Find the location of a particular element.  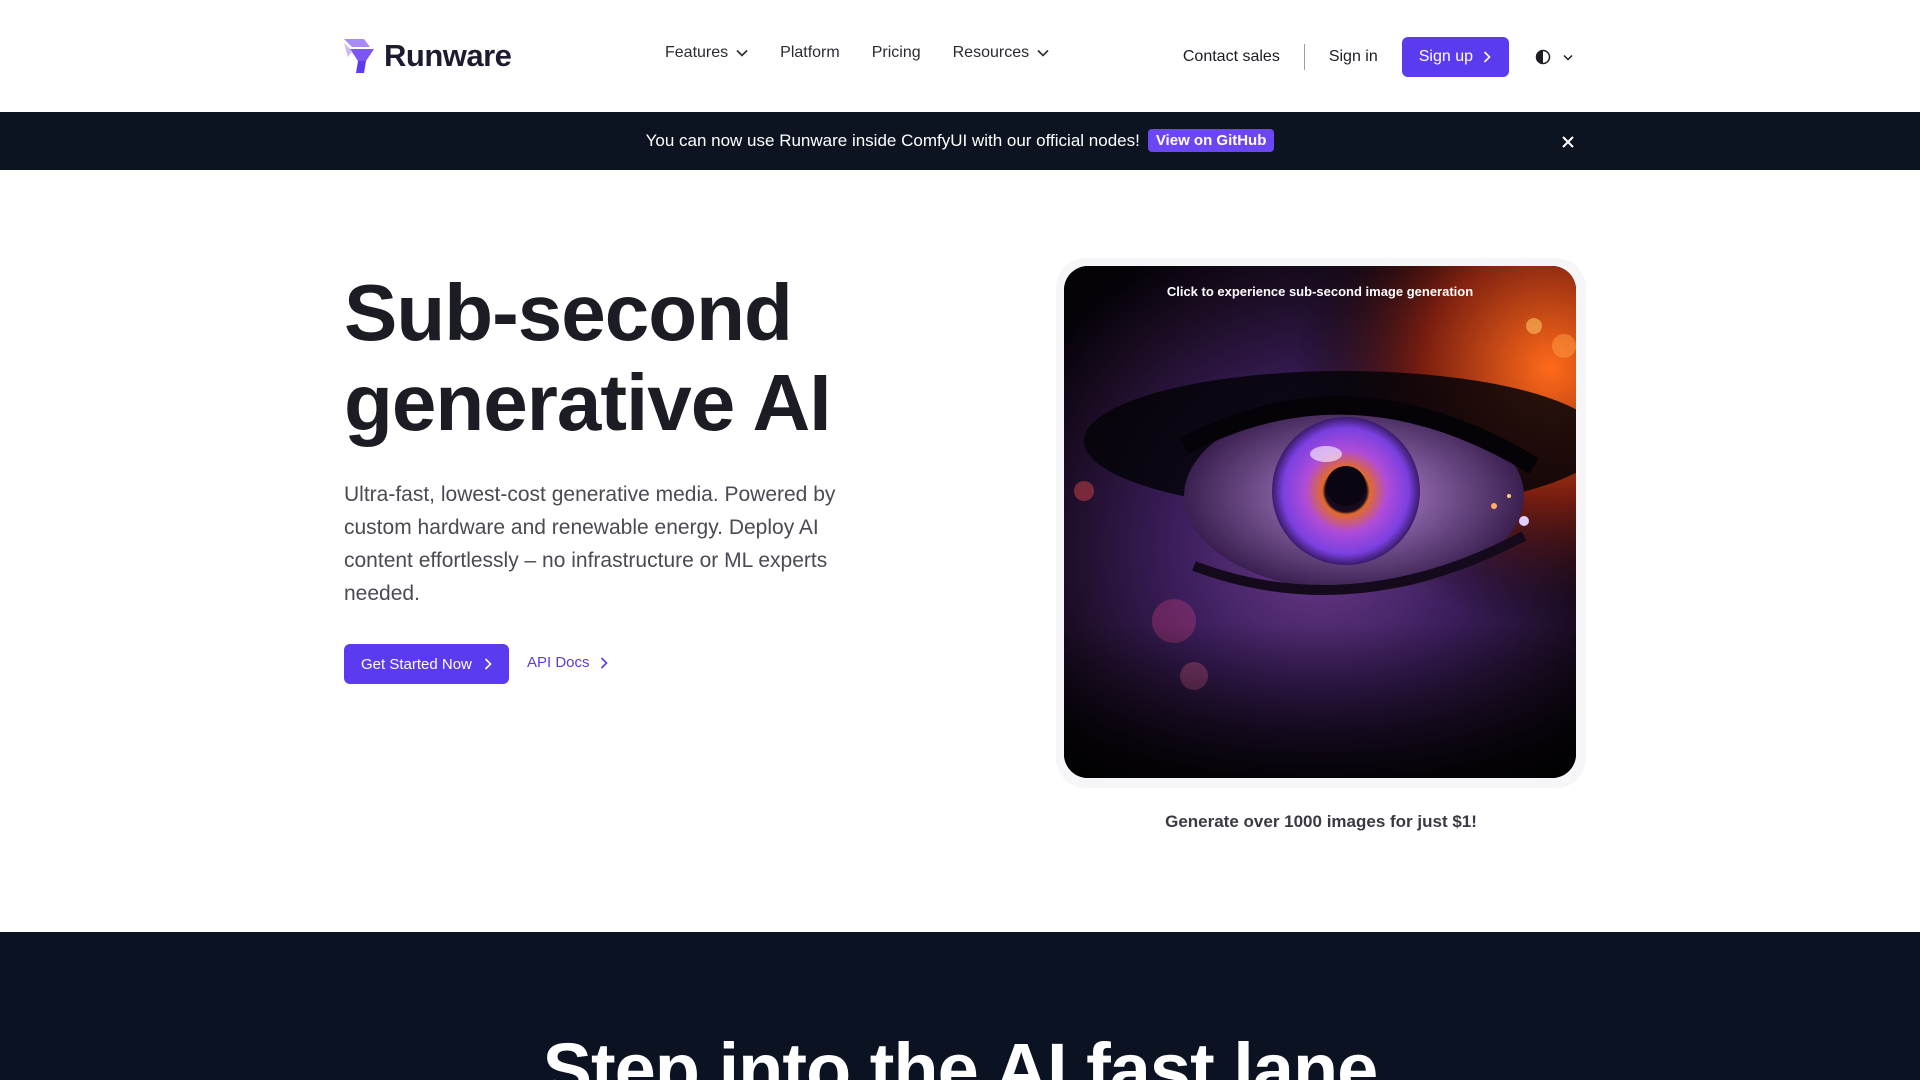

nav-pricing: Pricing is located at coordinates (896, 53).